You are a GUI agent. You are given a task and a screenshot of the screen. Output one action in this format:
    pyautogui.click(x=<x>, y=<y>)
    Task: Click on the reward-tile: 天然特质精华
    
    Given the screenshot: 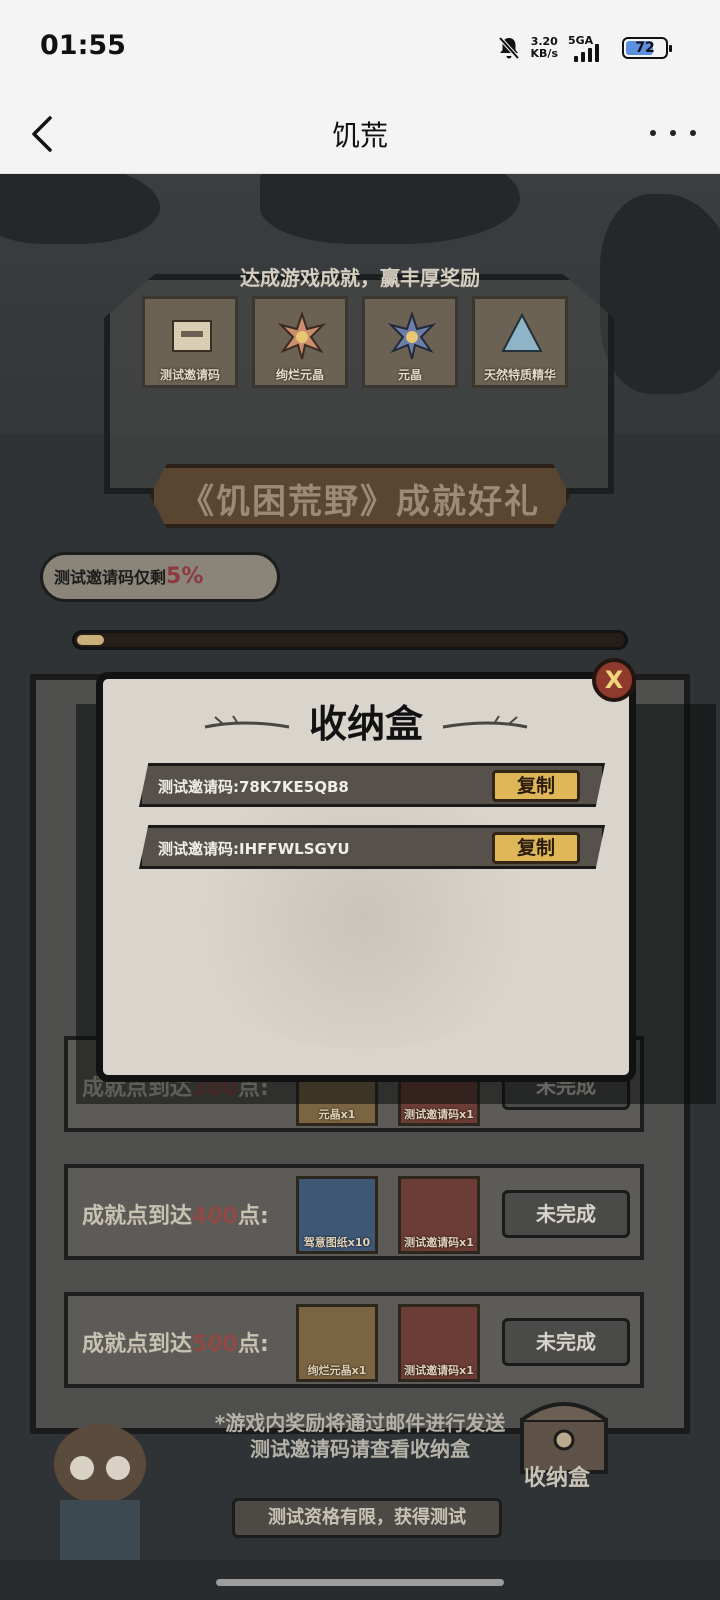 What is the action you would take?
    pyautogui.click(x=520, y=342)
    